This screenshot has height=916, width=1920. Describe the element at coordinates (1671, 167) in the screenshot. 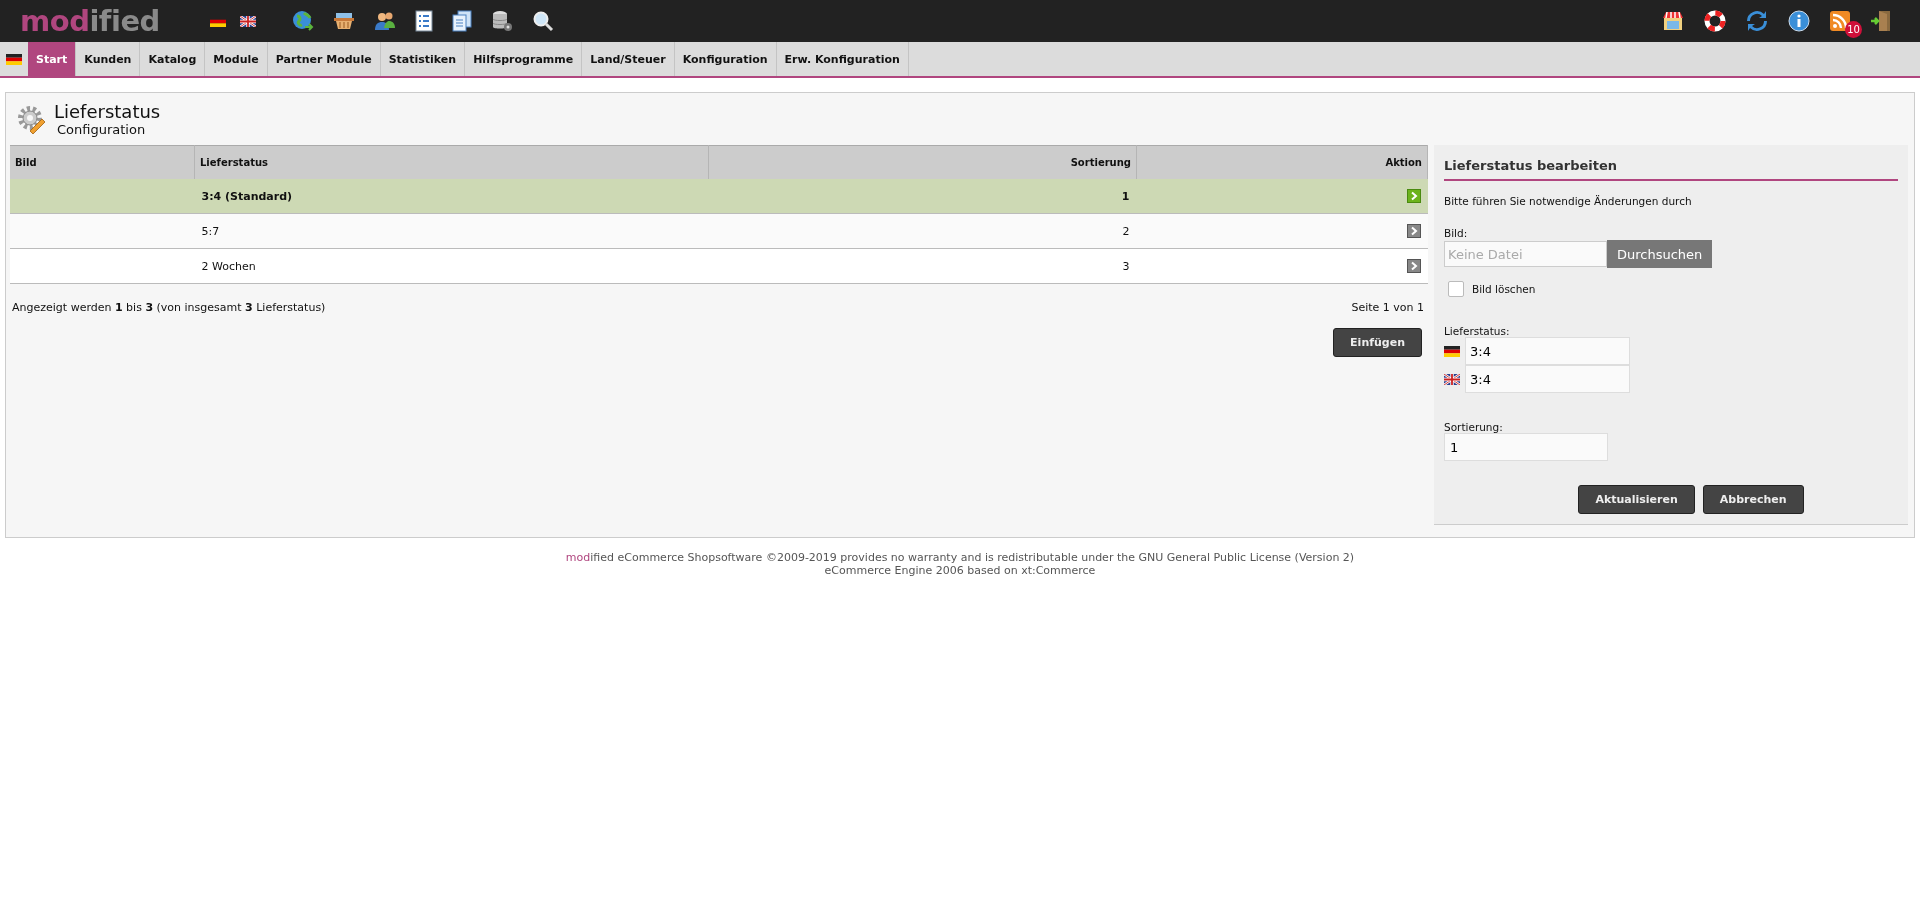

I see `panel-title: Lieferstatus bearbeiten` at that location.